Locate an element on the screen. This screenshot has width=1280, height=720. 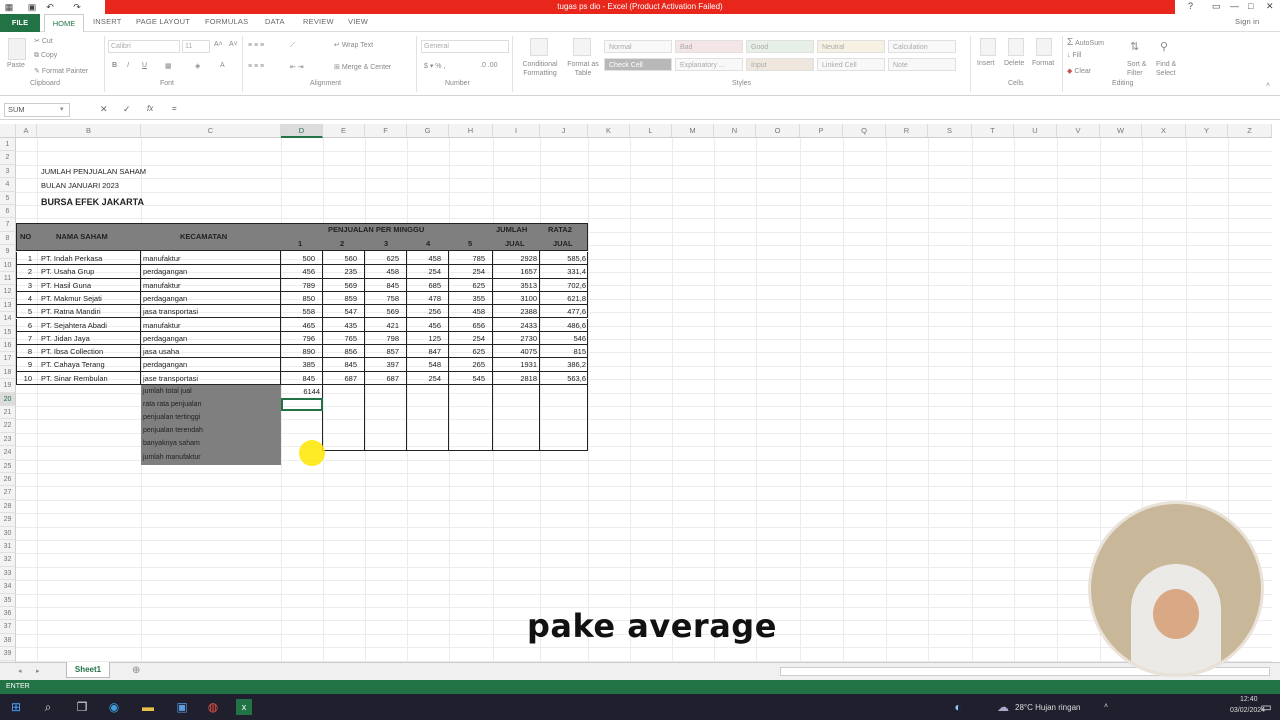
row-header-8: 8 is located at coordinates (8, 238).